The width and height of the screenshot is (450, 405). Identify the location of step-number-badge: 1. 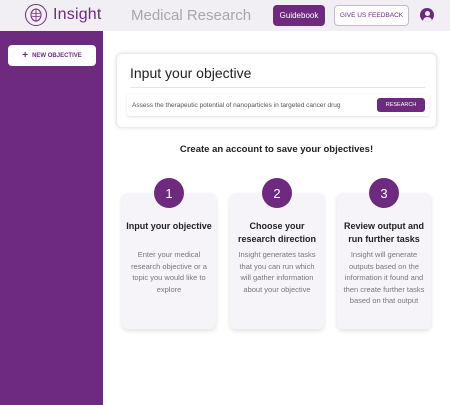
(169, 193).